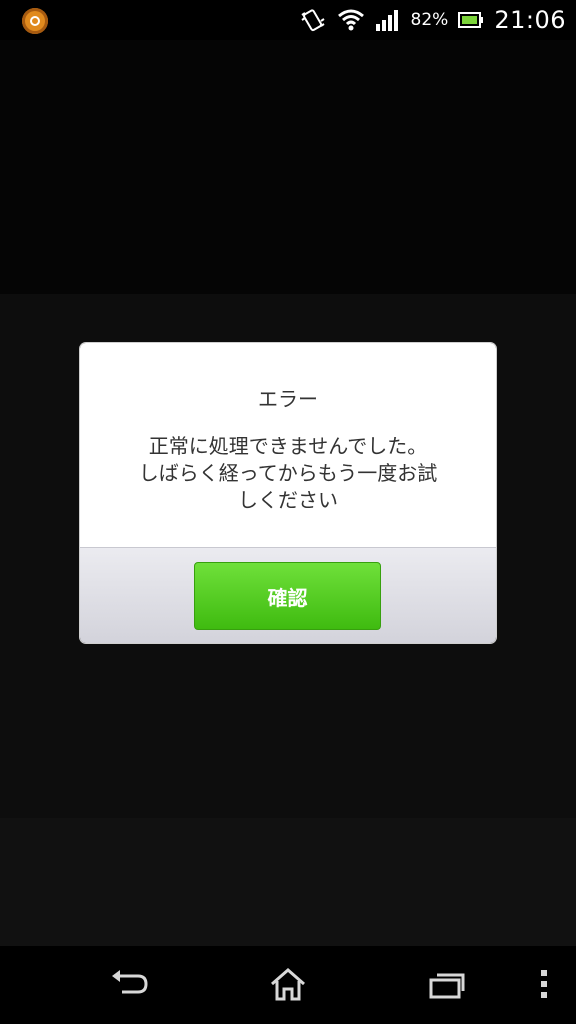 This screenshot has height=1024, width=576. What do you see at coordinates (288, 20) in the screenshot?
I see `status-bar: 82% 21:06` at bounding box center [288, 20].